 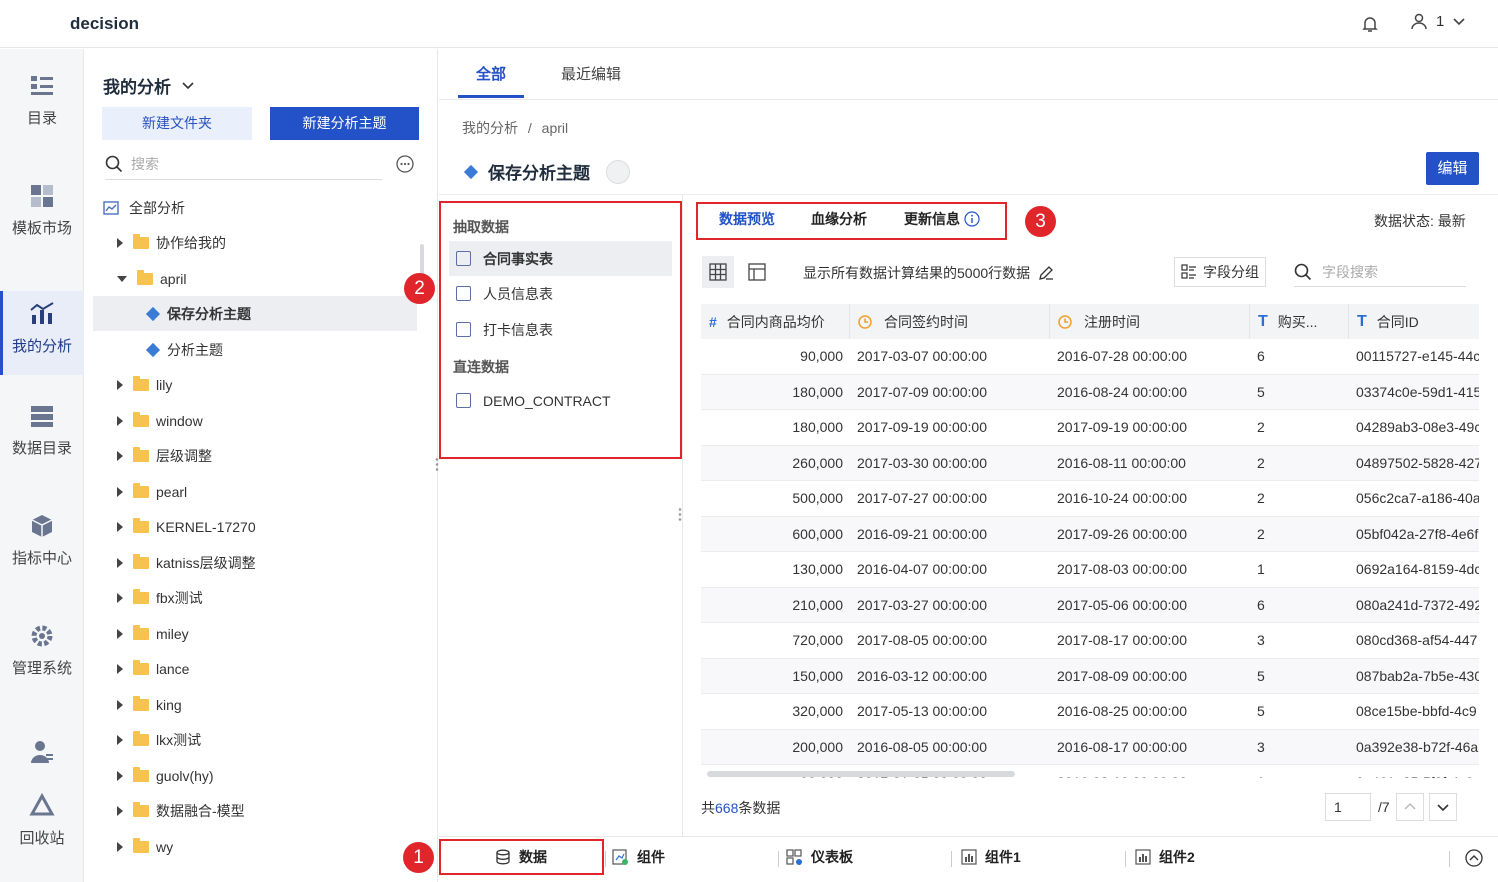 I want to click on tree-label: lily, so click(x=164, y=384).